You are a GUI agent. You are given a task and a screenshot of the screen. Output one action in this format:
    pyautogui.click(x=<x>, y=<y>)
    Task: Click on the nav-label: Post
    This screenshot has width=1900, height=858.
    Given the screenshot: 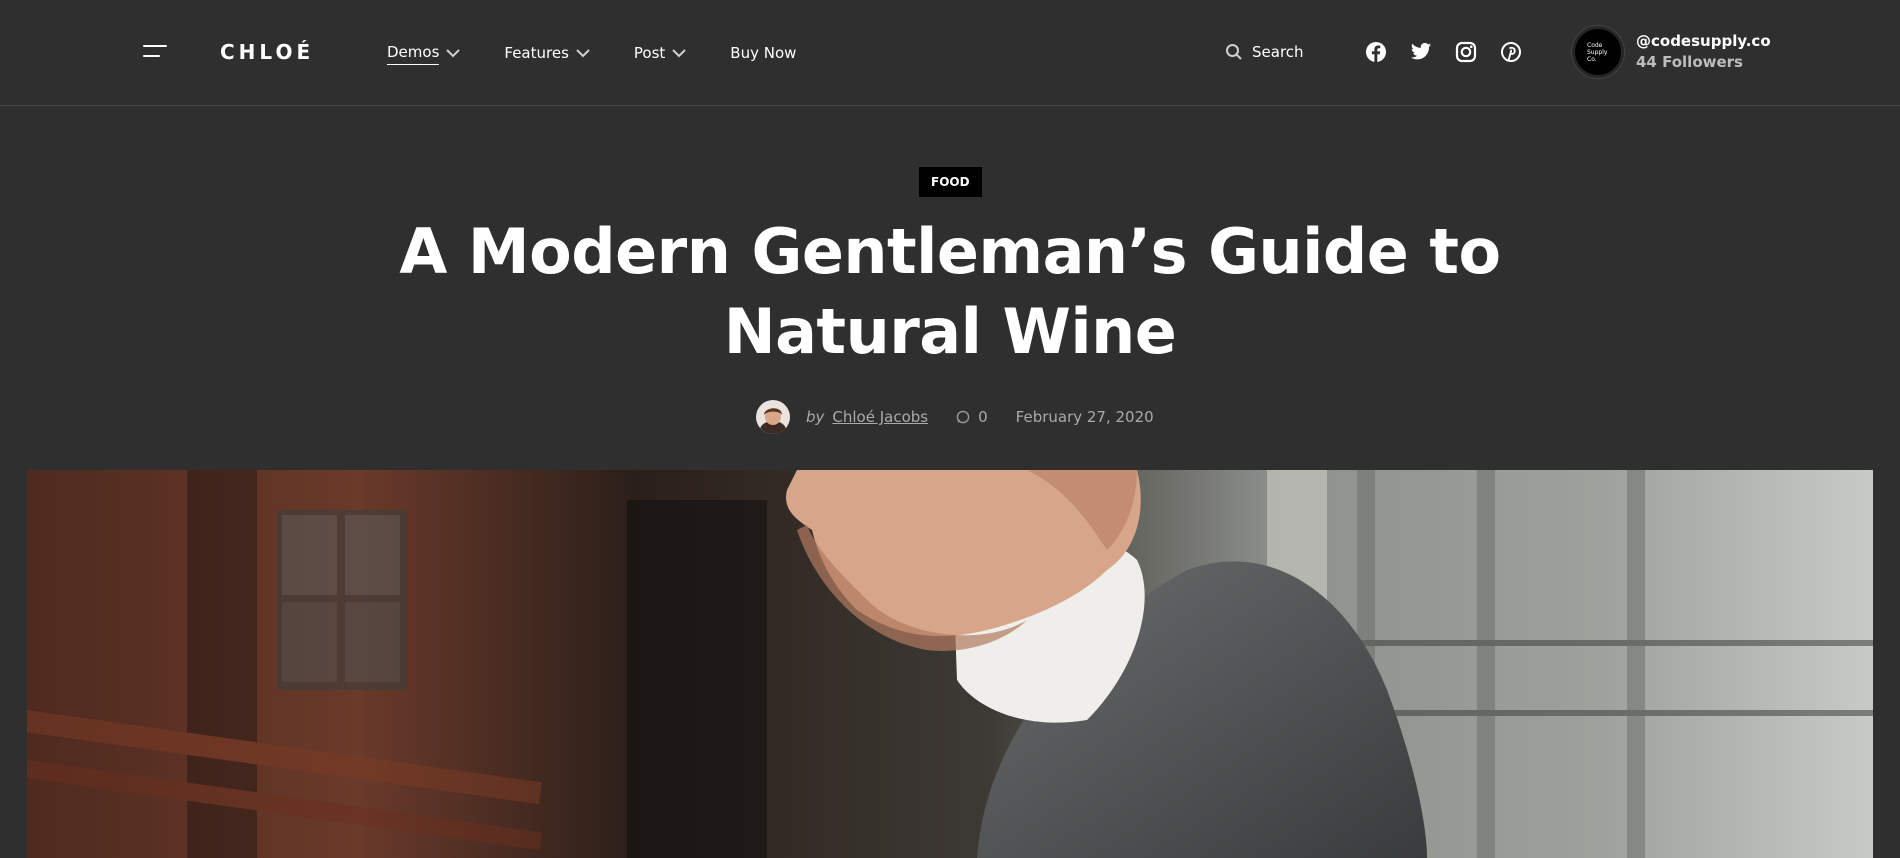 What is the action you would take?
    pyautogui.click(x=649, y=52)
    